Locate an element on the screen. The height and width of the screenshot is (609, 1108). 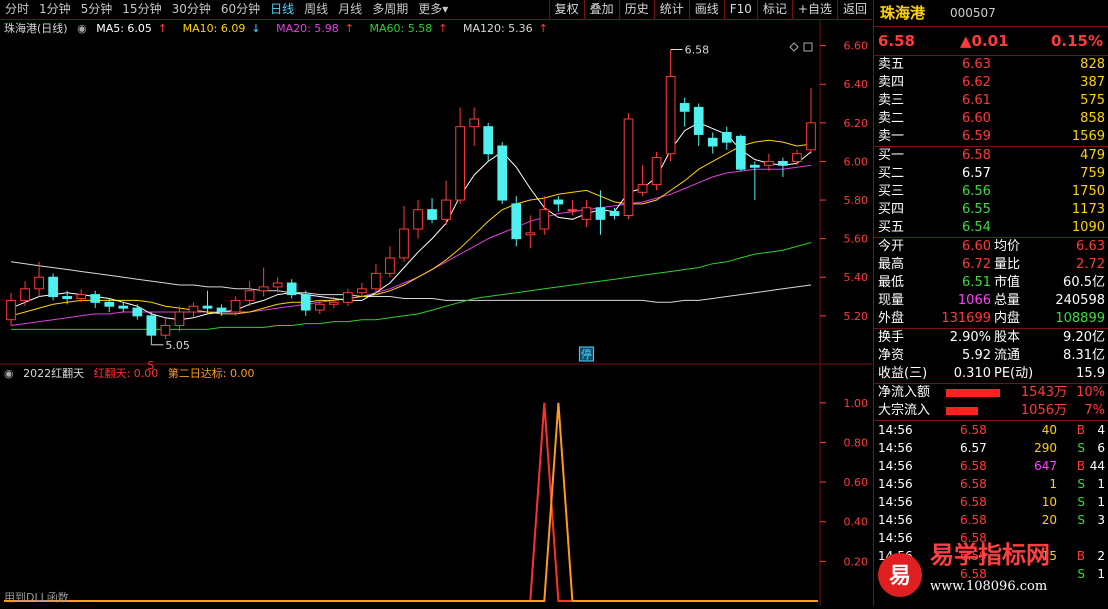
ask-row: 卖五 6.63 828 is located at coordinates (991, 65).